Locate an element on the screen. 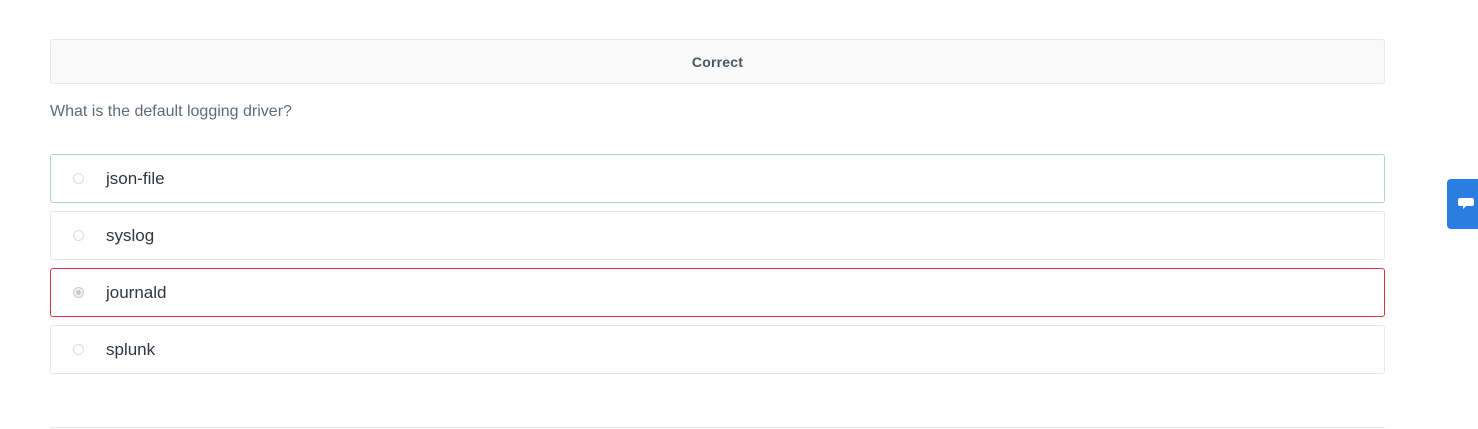 This screenshot has height=429, width=1478. result-status-text: Correct is located at coordinates (717, 61).